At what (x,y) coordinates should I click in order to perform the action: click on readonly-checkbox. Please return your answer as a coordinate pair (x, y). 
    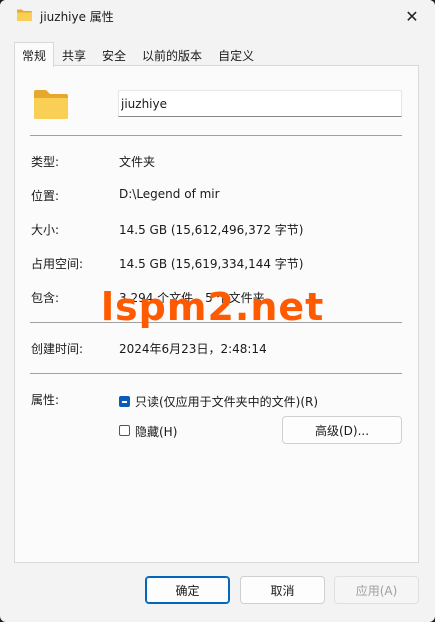
    Looking at the image, I should click on (124, 401).